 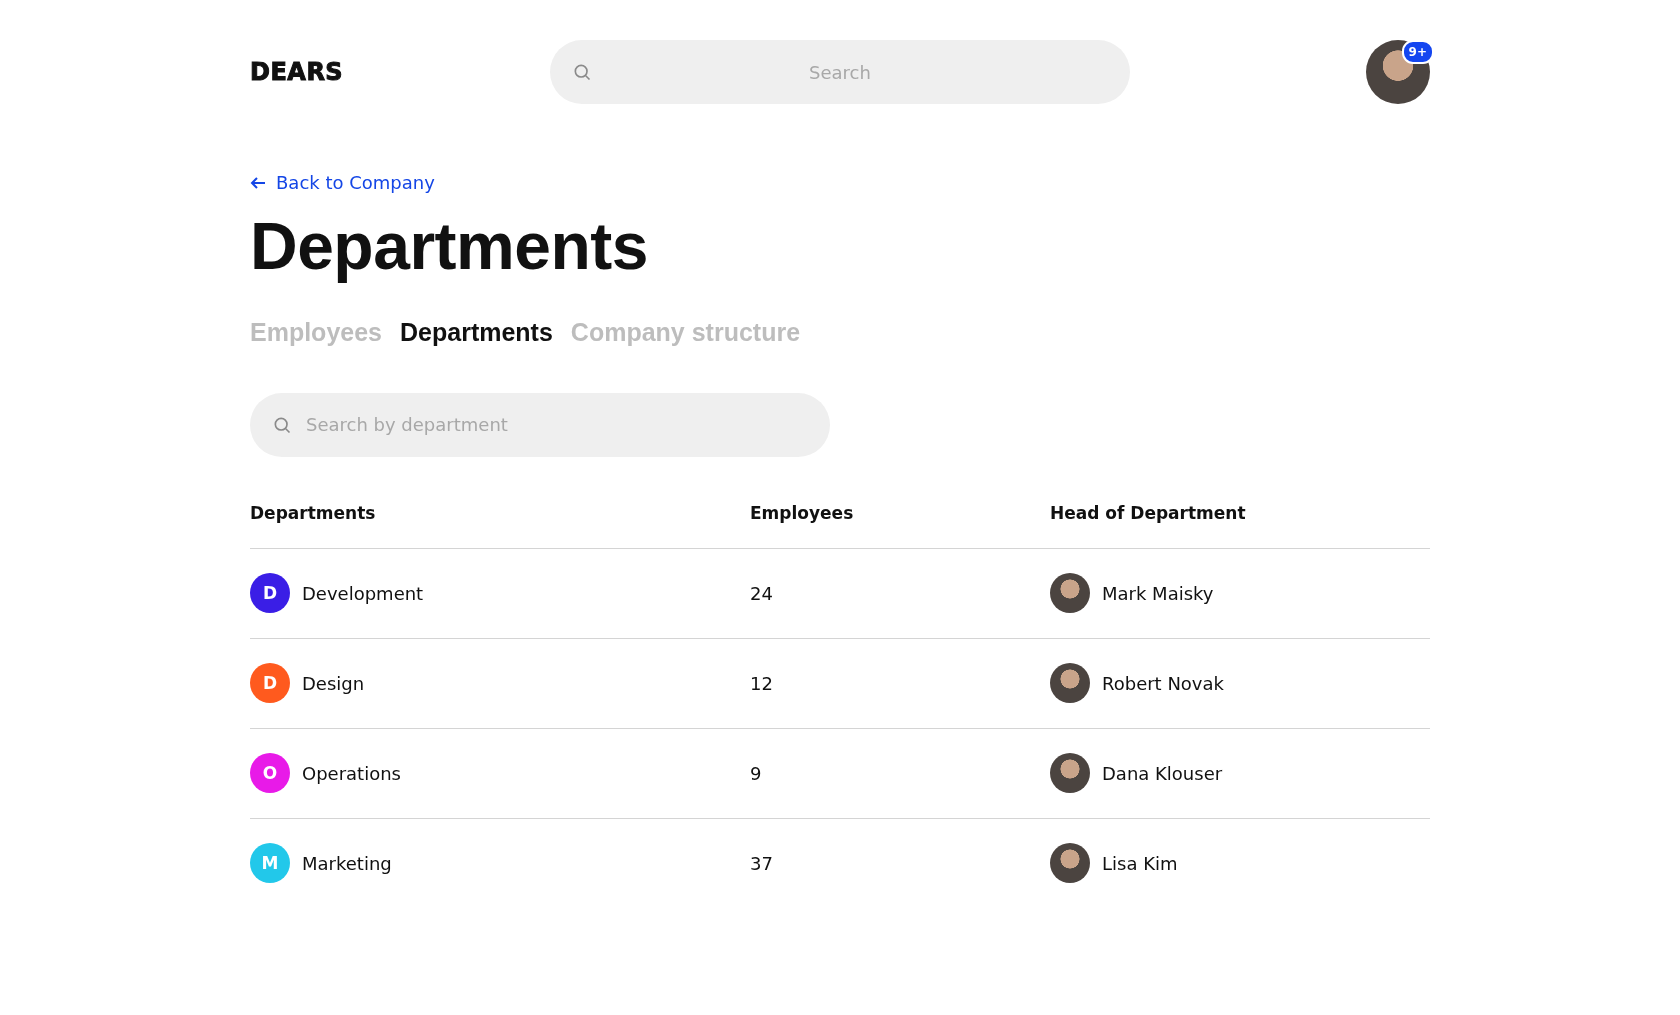 What do you see at coordinates (540, 424) in the screenshot?
I see `department-search-field: Search by department` at bounding box center [540, 424].